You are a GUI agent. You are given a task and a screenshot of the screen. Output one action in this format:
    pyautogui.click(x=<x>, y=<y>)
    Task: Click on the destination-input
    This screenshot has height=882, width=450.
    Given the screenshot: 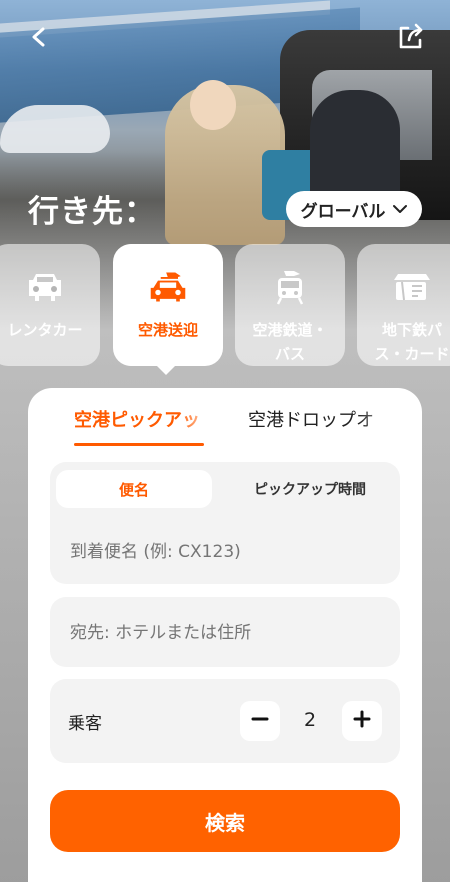 What is the action you would take?
    pyautogui.click(x=225, y=633)
    